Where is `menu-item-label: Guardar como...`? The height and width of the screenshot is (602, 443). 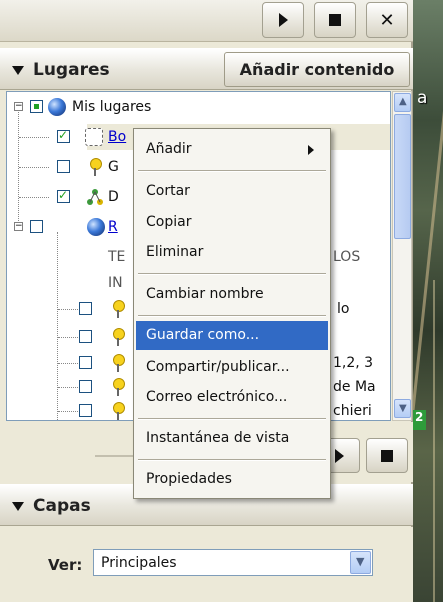
menu-item-label: Guardar como... is located at coordinates (203, 335).